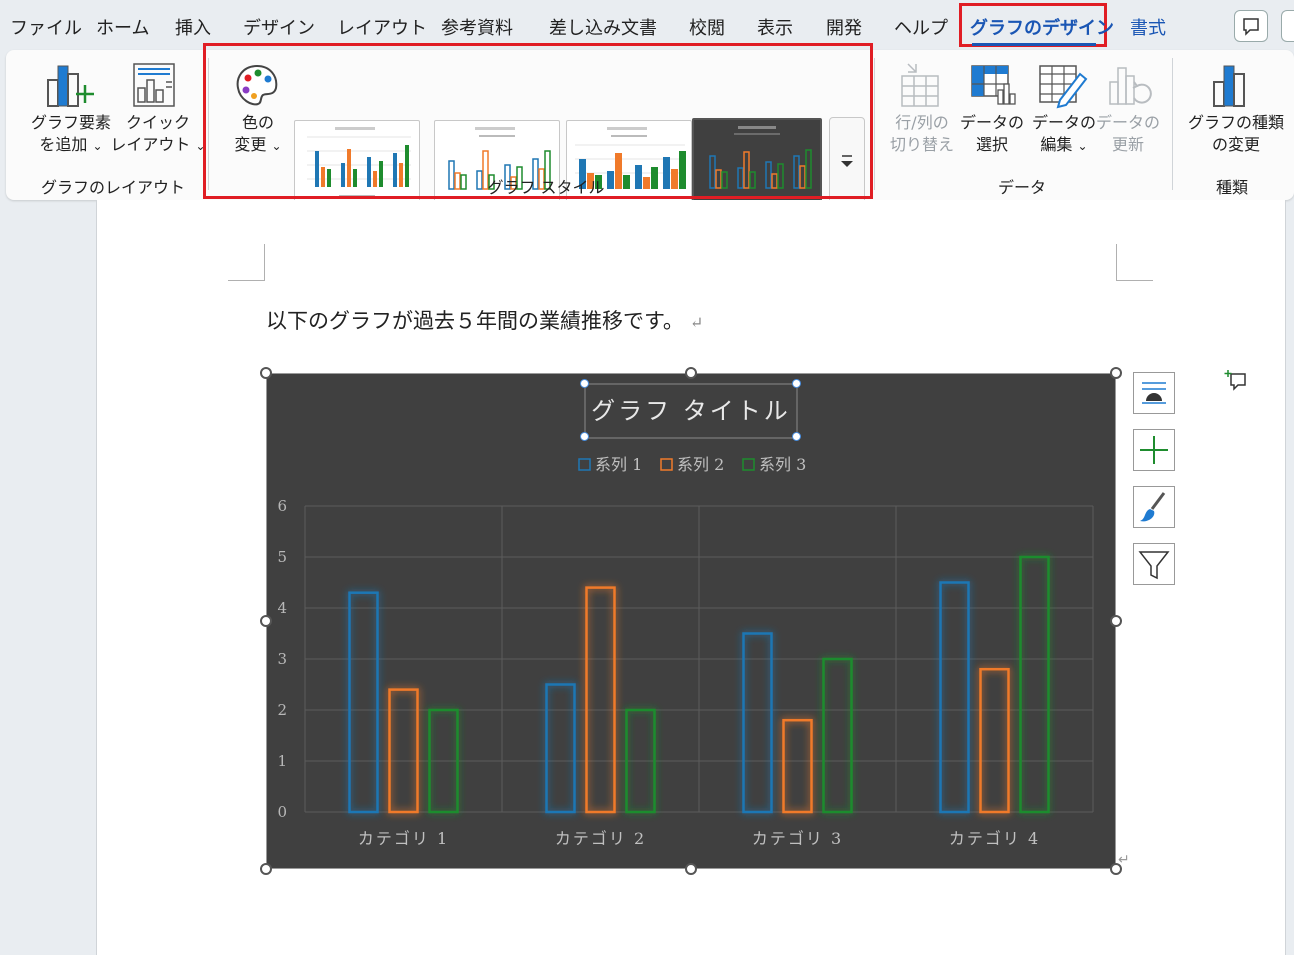 The width and height of the screenshot is (1294, 955). I want to click on plus-icon, so click(1154, 450).